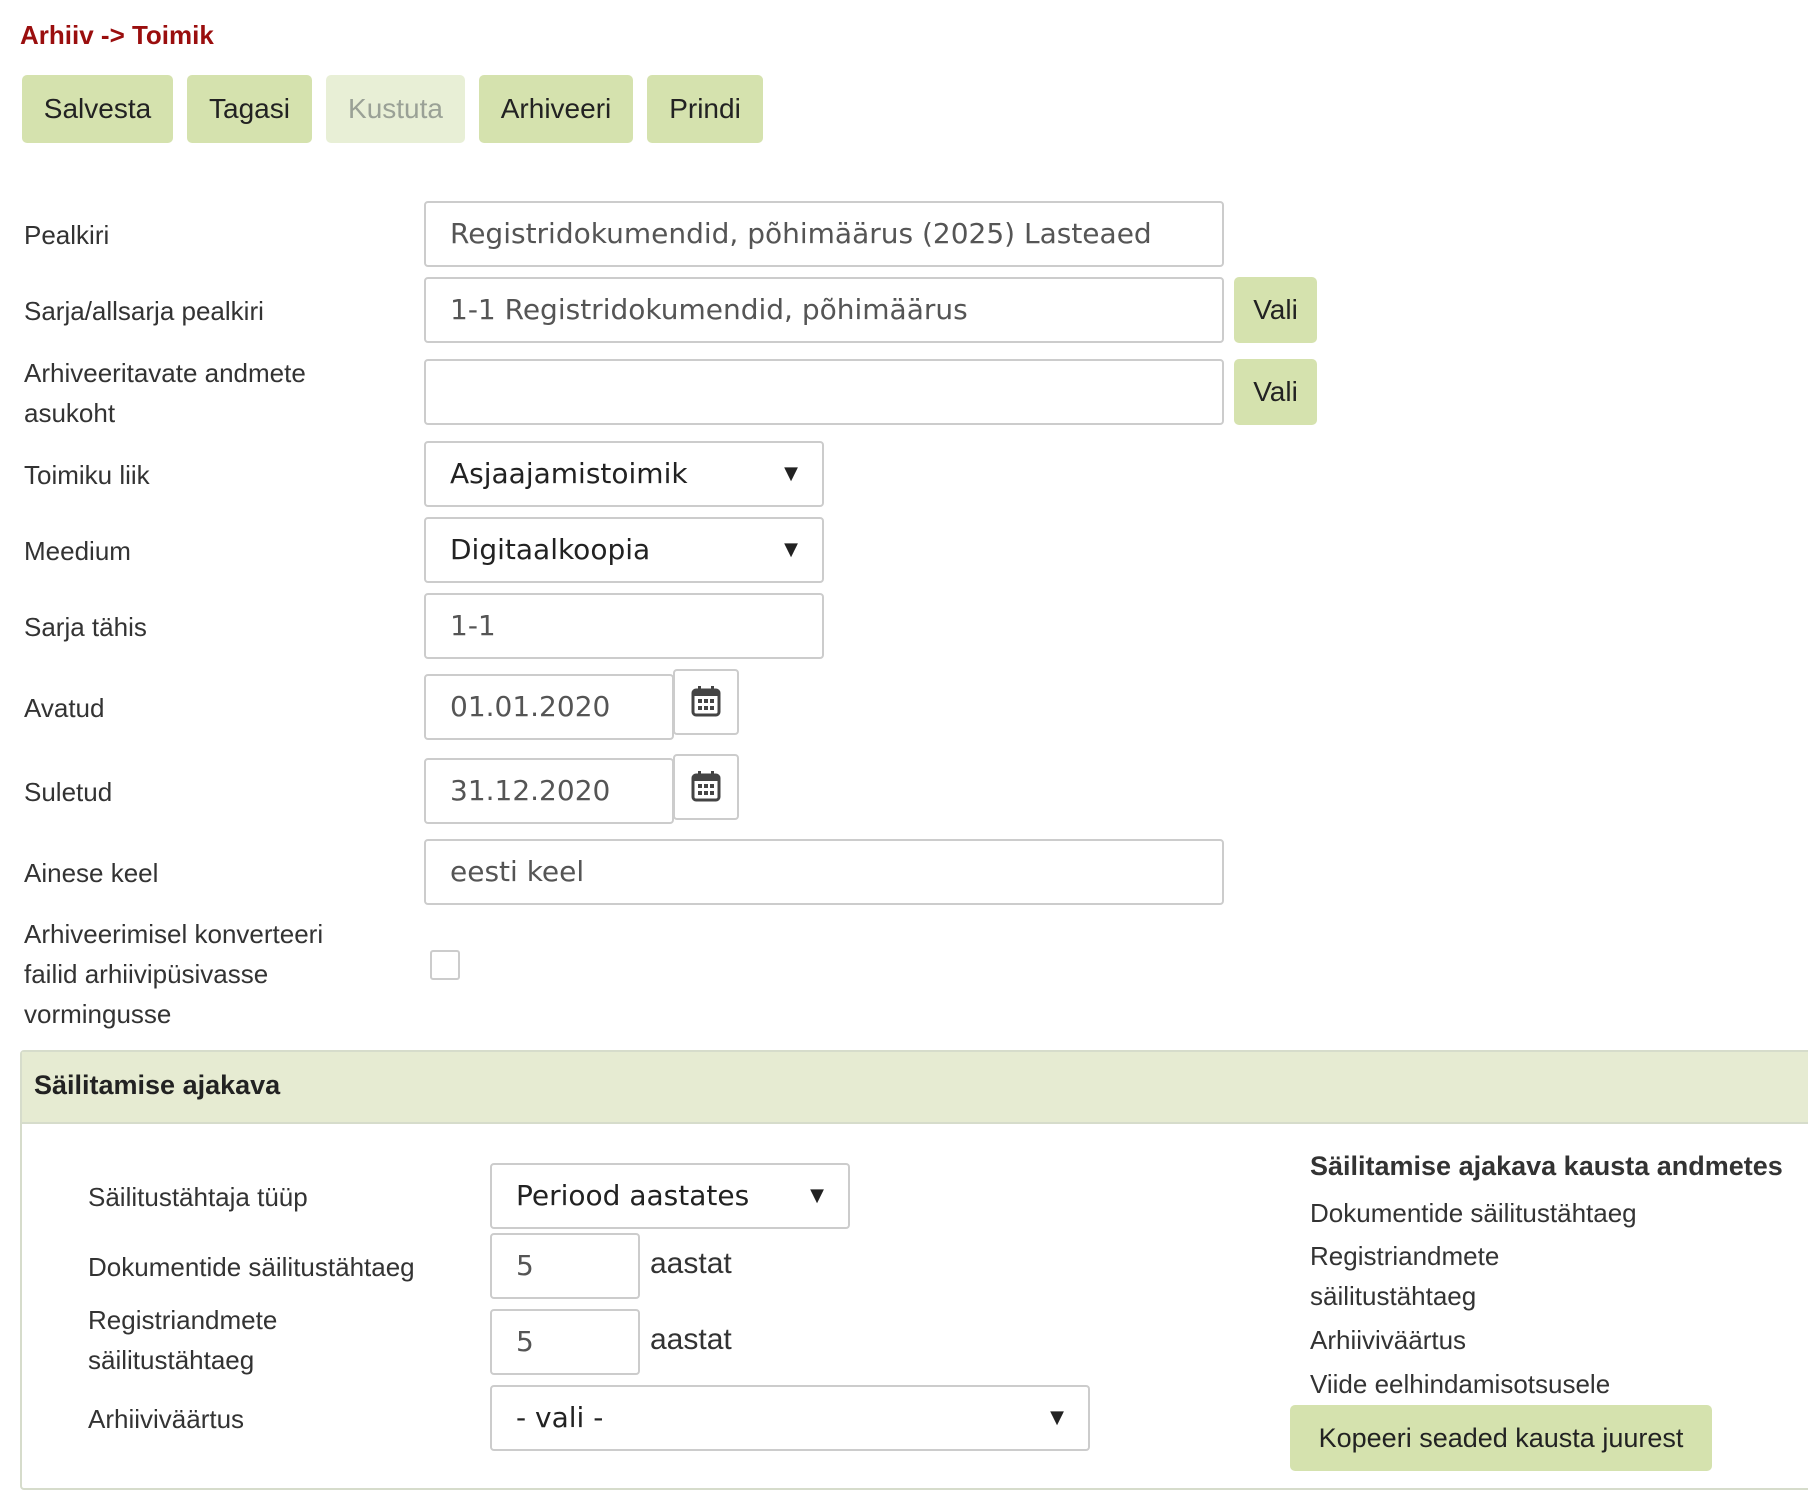  Describe the element at coordinates (87, 475) in the screenshot. I see `type-label: Toimiku liik` at that location.